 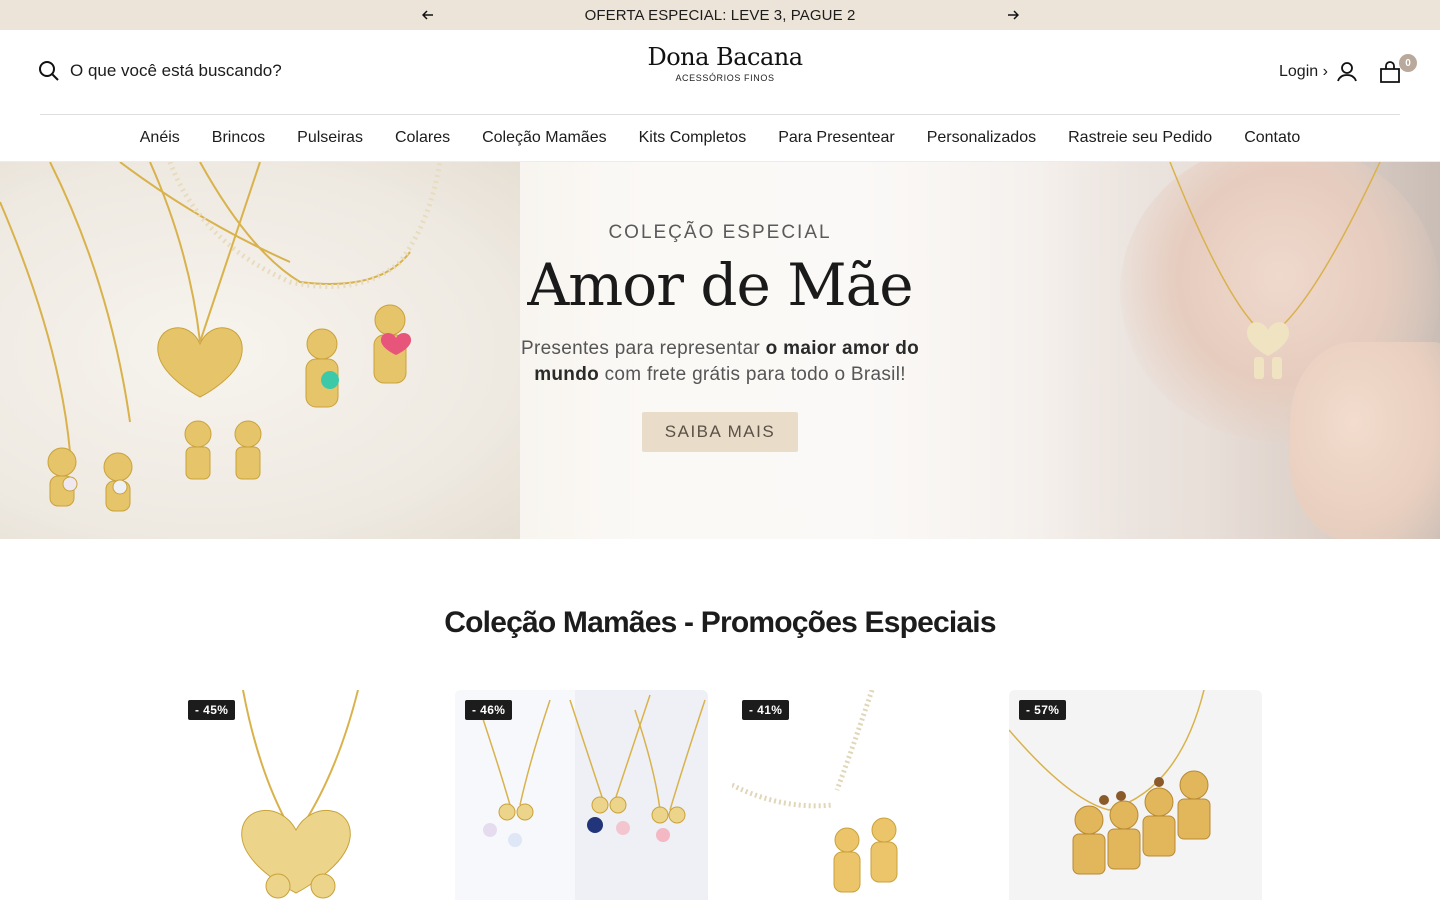 What do you see at coordinates (221, 337) in the screenshot?
I see `hero-necklaces-illustration` at bounding box center [221, 337].